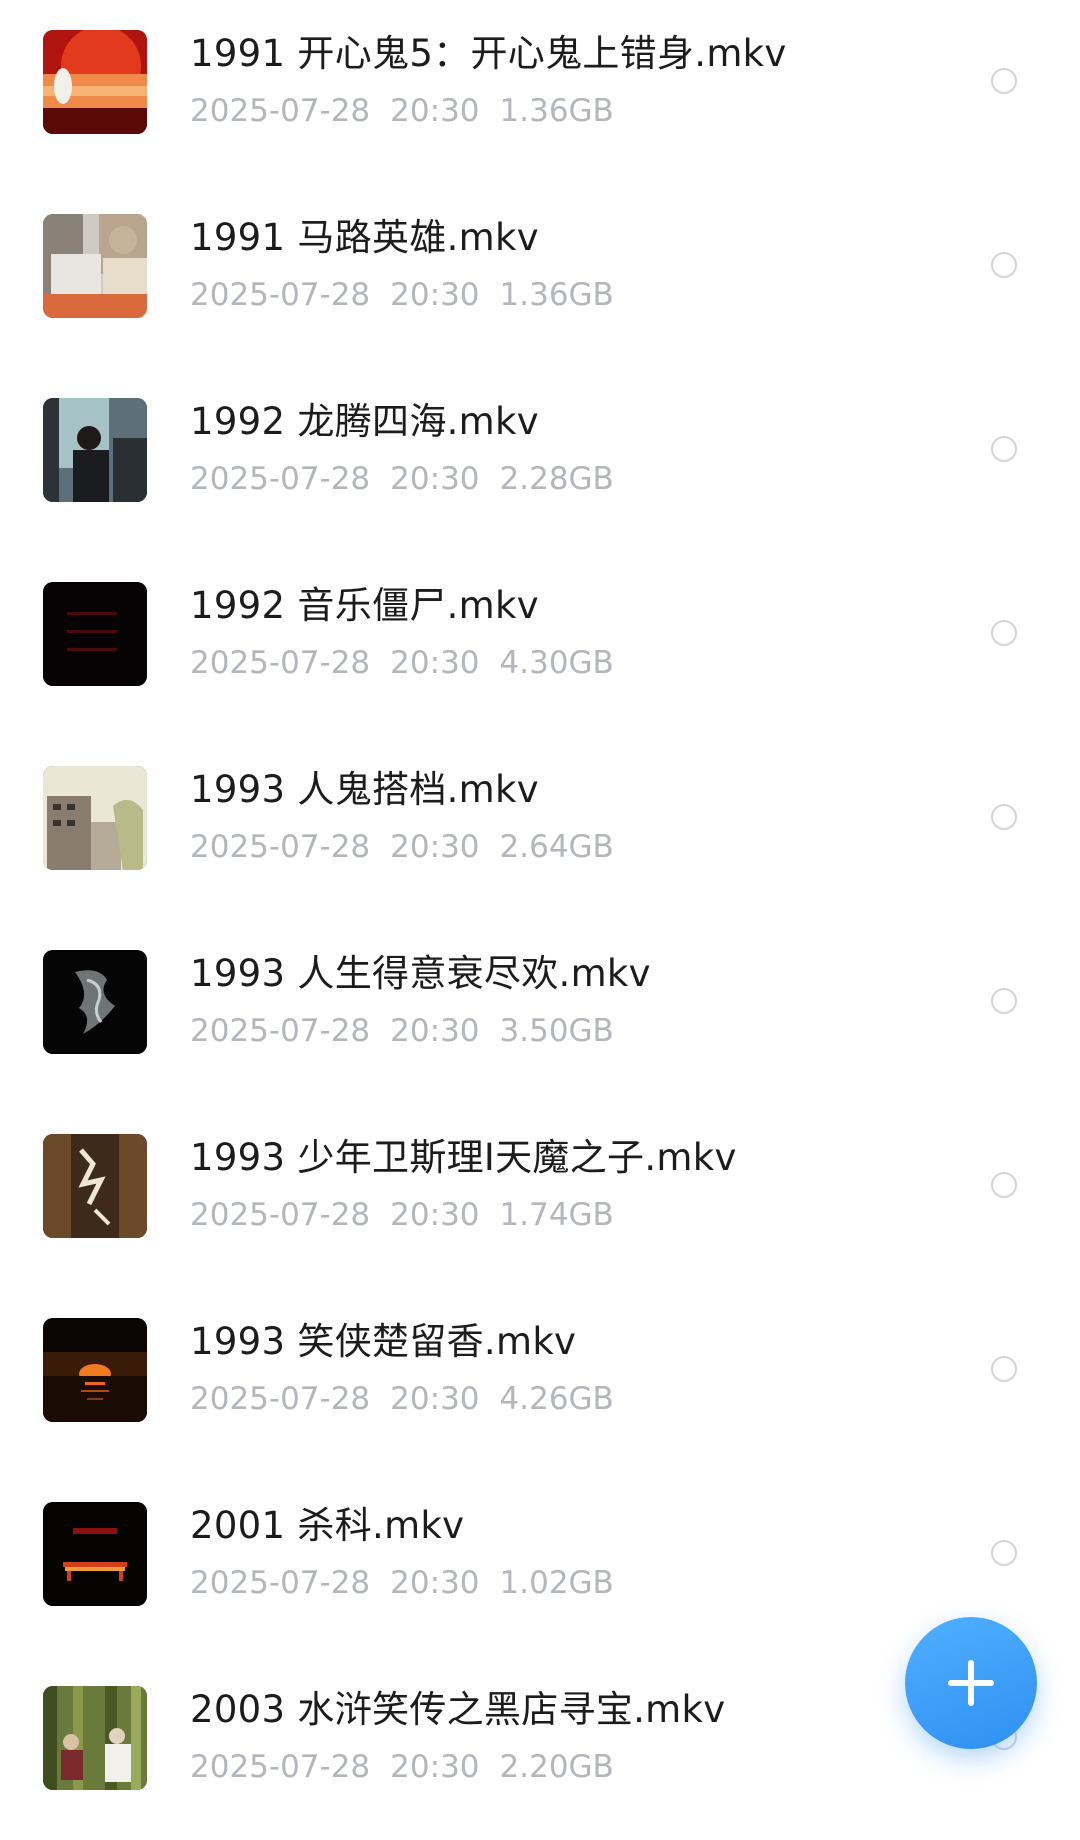 This screenshot has width=1080, height=1840. I want to click on file-size: 2.20GB, so click(556, 1767).